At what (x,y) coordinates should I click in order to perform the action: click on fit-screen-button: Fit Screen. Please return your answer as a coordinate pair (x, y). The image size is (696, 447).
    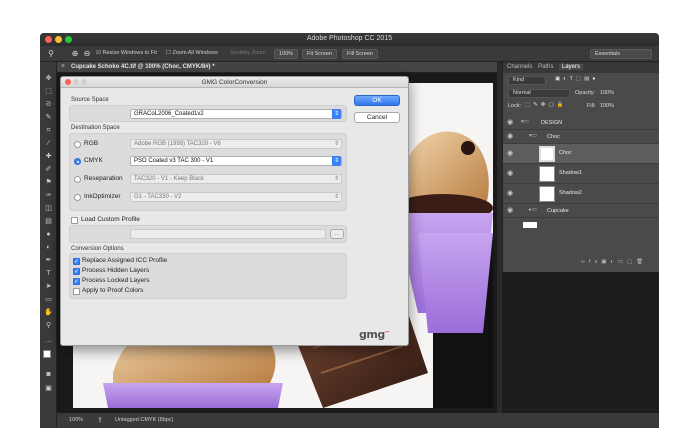
    Looking at the image, I should click on (320, 54).